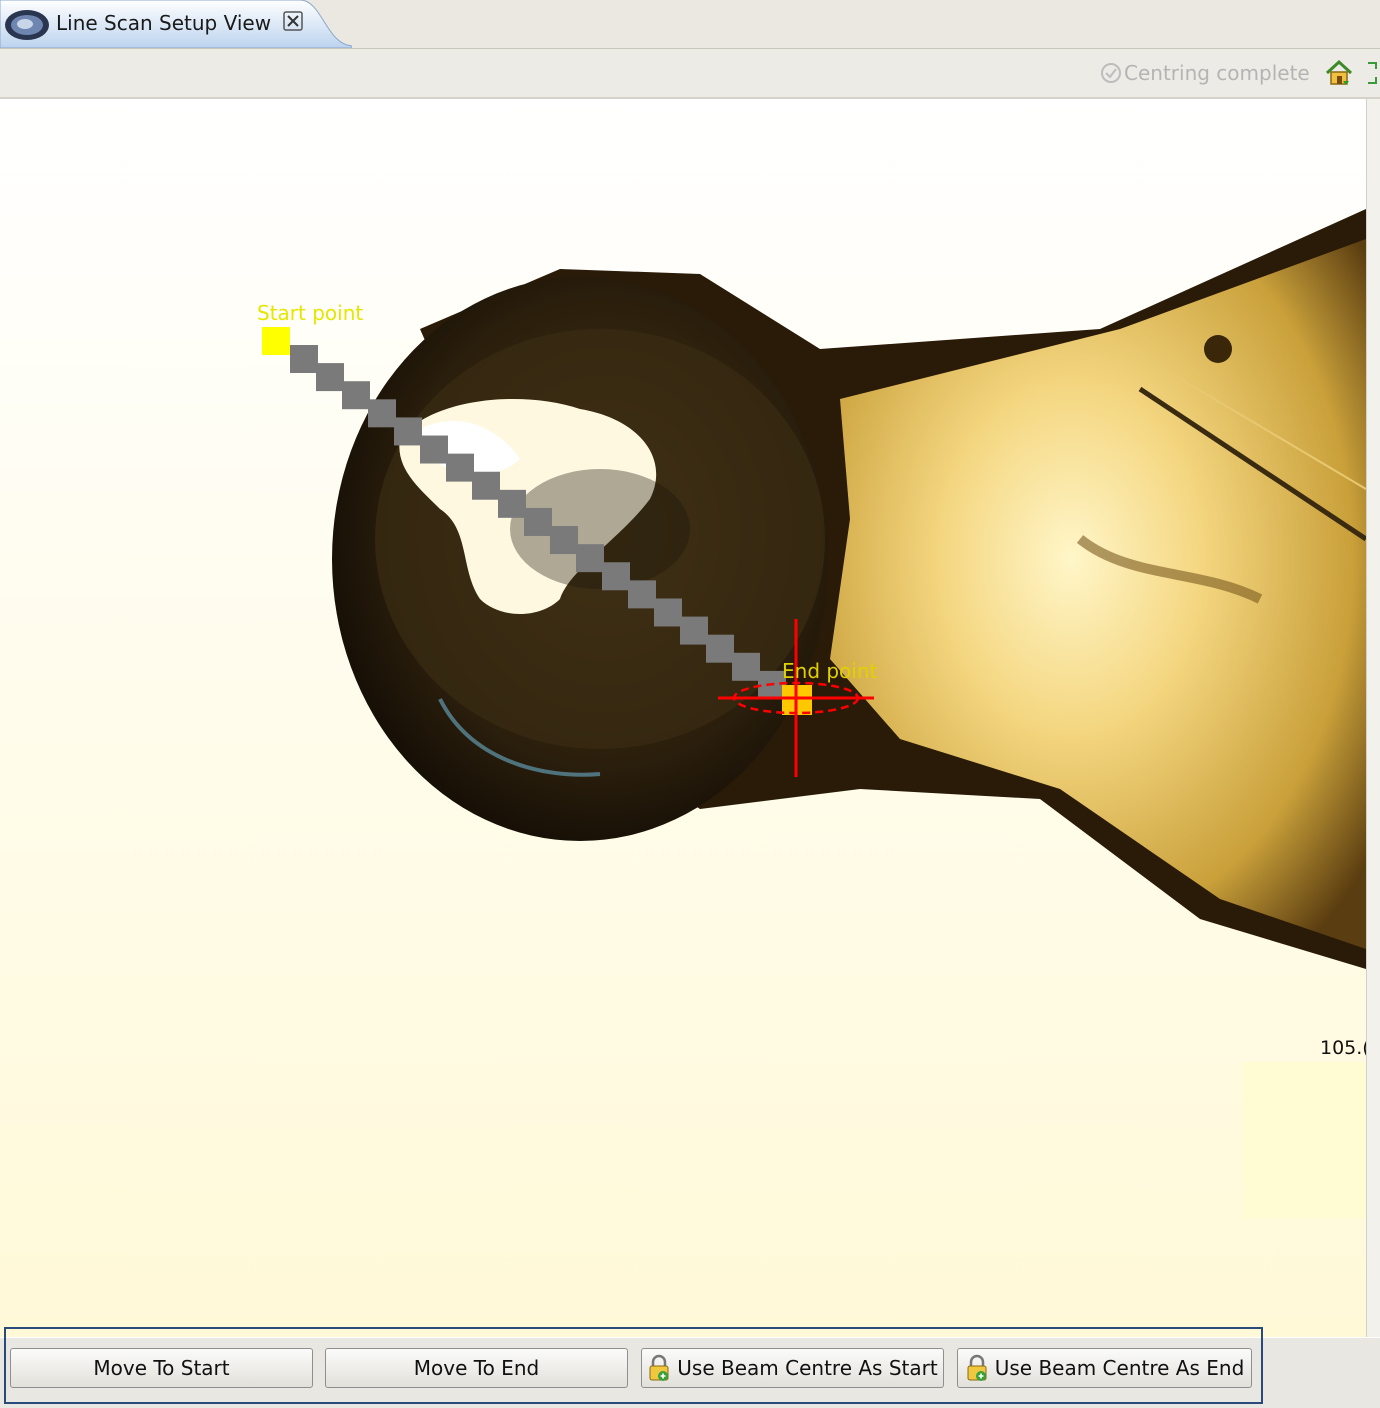  Describe the element at coordinates (1119, 1368) in the screenshot. I see `use-beam-centre-as-end-label: Use Beam Centre As End` at that location.